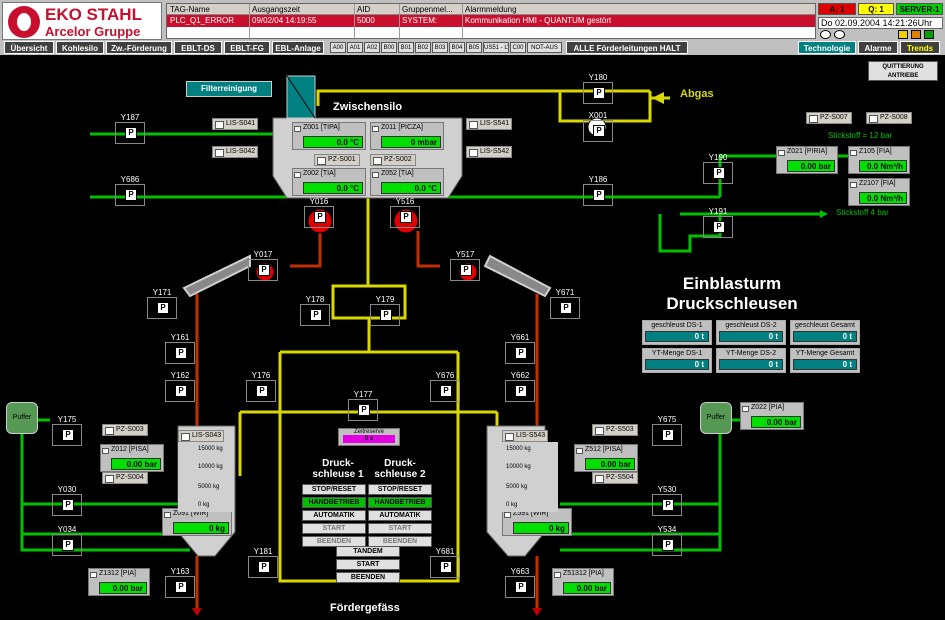 The height and width of the screenshot is (620, 945). I want to click on ds1-automatik-button: AUTOMATIK, so click(334, 515).